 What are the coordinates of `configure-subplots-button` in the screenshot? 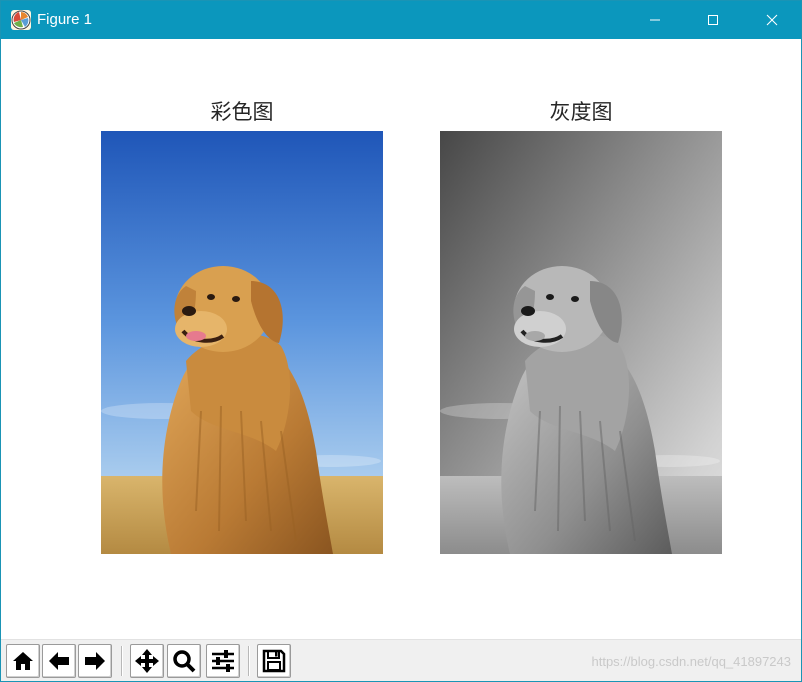 It's located at (223, 661).